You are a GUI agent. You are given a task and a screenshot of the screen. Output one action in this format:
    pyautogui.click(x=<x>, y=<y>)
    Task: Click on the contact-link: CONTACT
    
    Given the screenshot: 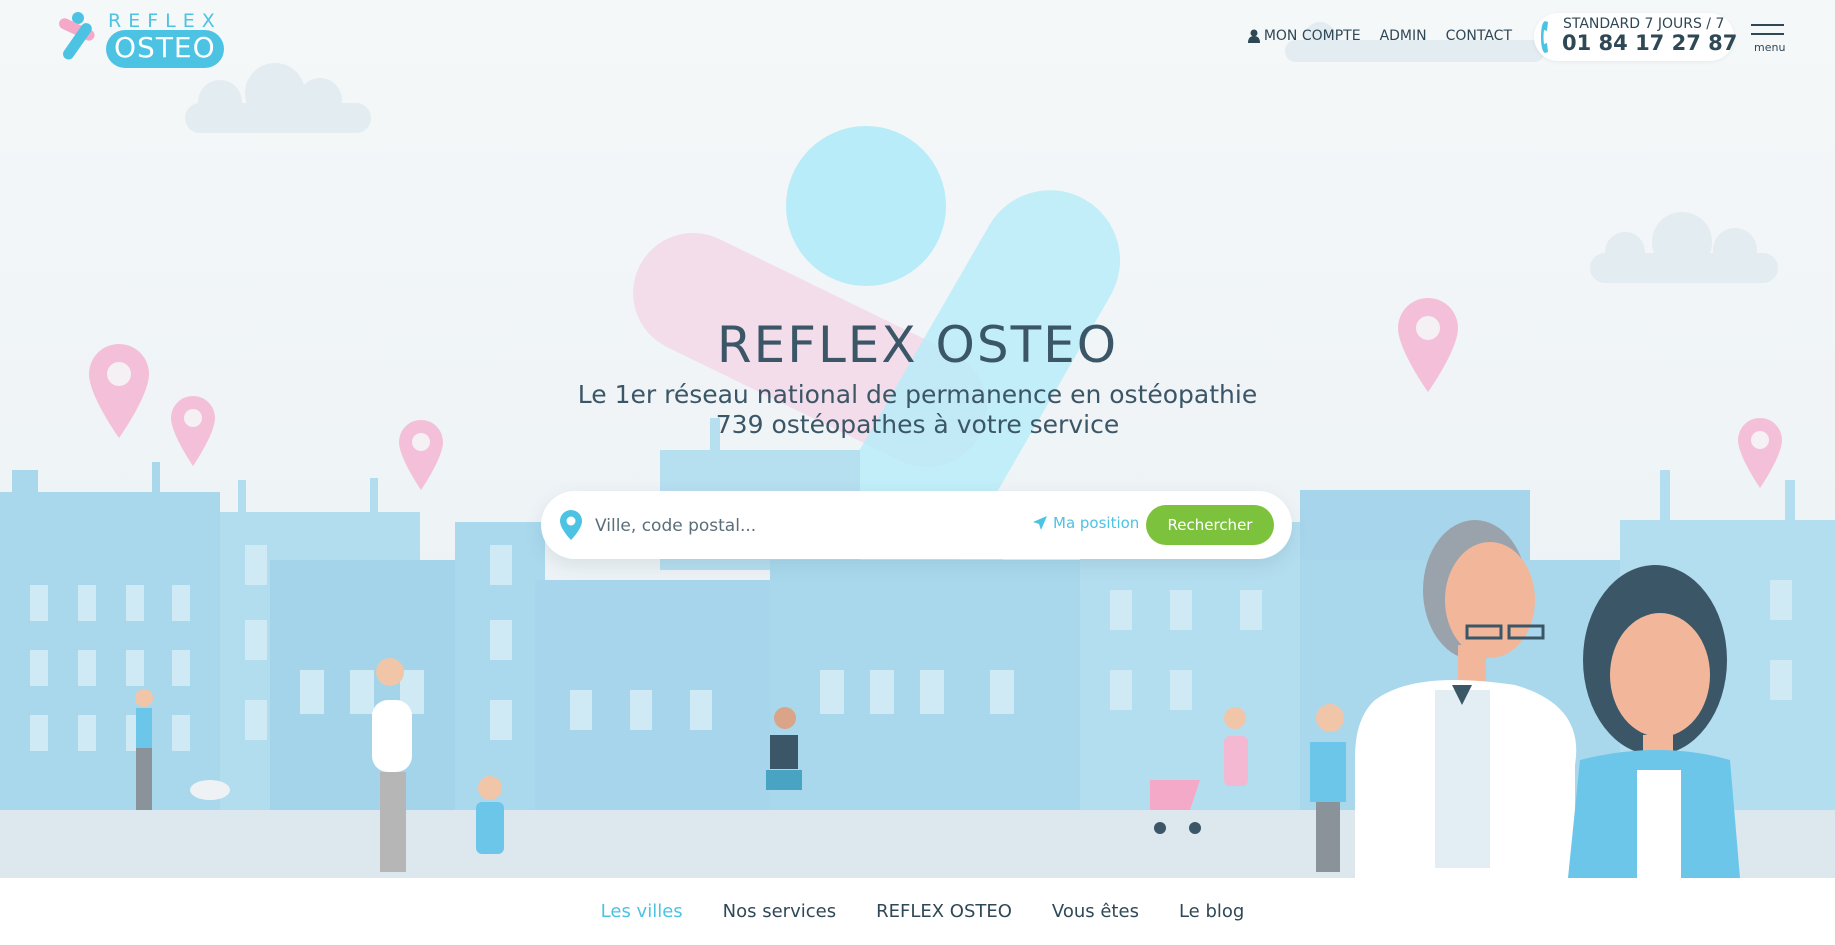 What is the action you would take?
    pyautogui.click(x=1479, y=36)
    